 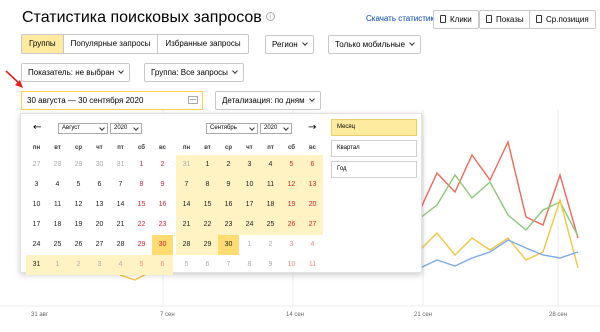 What do you see at coordinates (112, 100) in the screenshot?
I see `date-range-input: 30 августа — 30 сентября 2020` at bounding box center [112, 100].